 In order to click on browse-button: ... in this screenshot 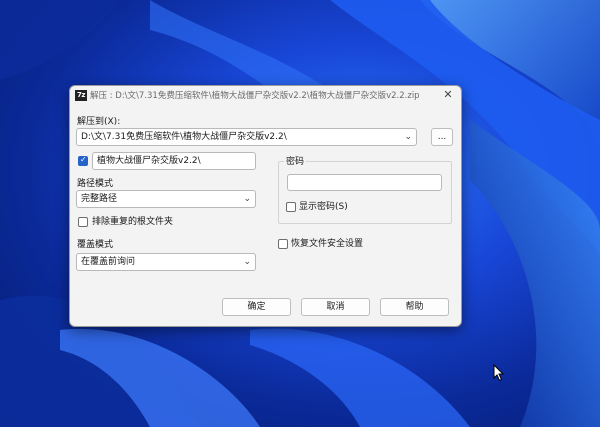, I will do `click(442, 137)`.